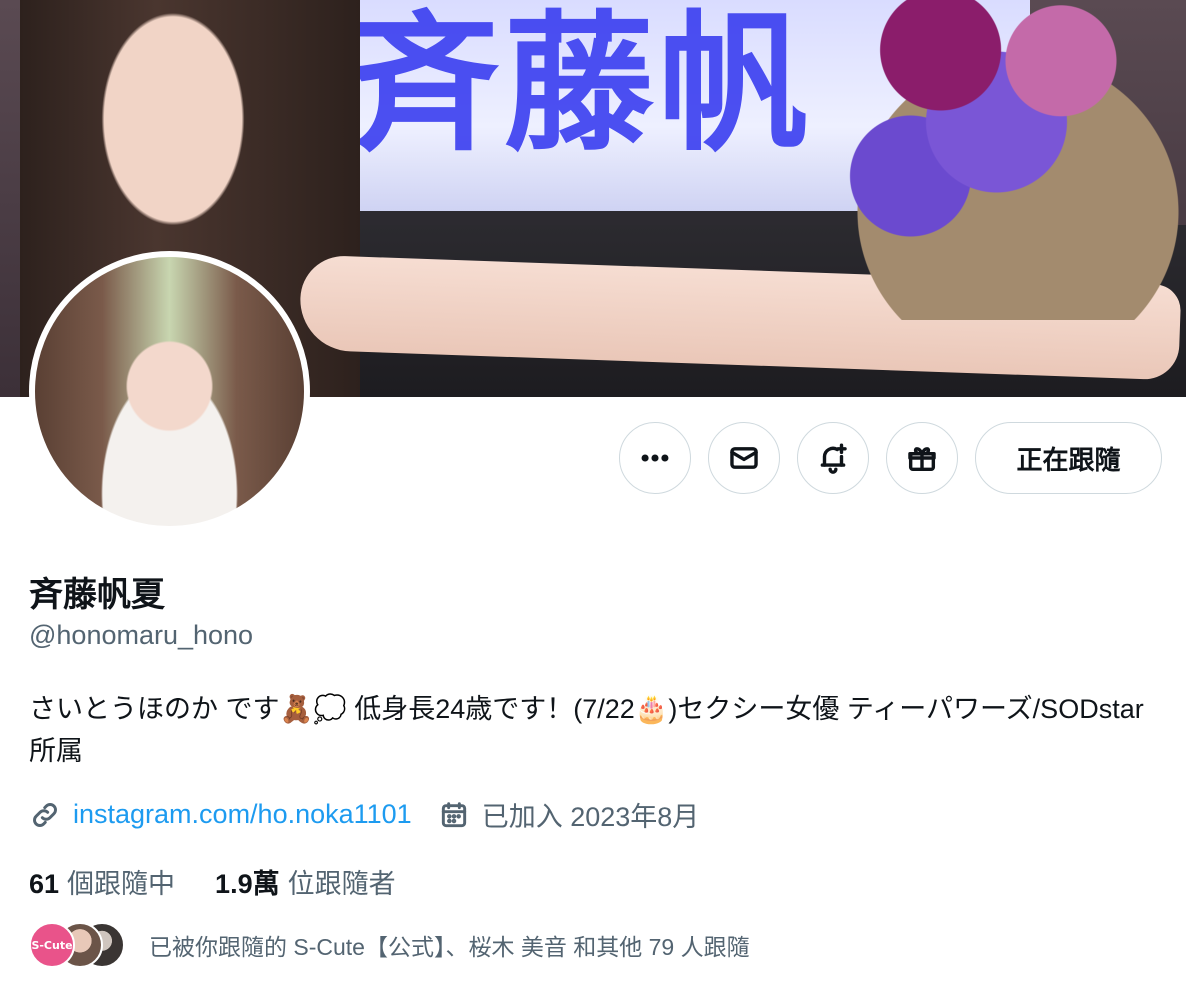 This screenshot has height=1004, width=1186. Describe the element at coordinates (590, 817) in the screenshot. I see `joined-date: 已加入 2023年8月` at that location.